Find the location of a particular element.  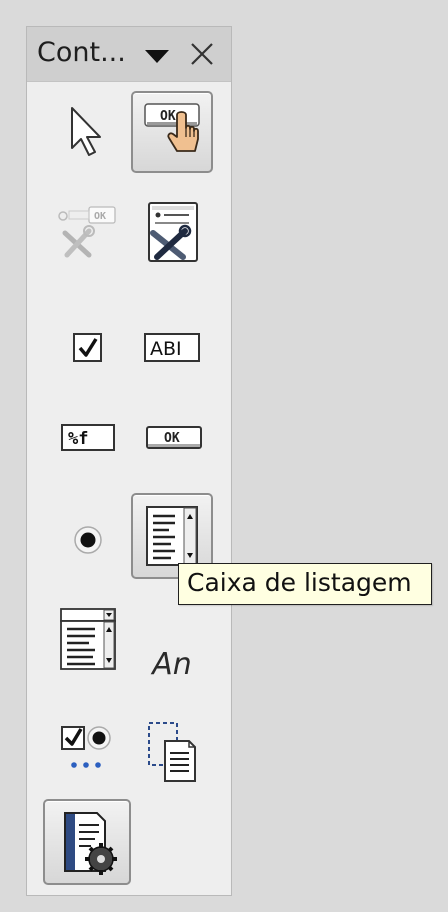

form-properties-tool is located at coordinates (172, 232).